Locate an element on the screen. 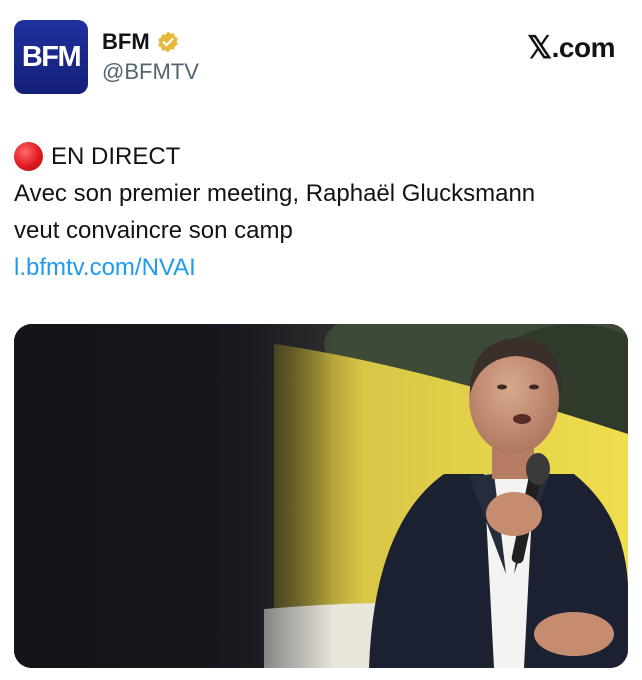 Image resolution: width=642 pixels, height=680 pixels. avatar-logo-text: BFM is located at coordinates (51, 56).